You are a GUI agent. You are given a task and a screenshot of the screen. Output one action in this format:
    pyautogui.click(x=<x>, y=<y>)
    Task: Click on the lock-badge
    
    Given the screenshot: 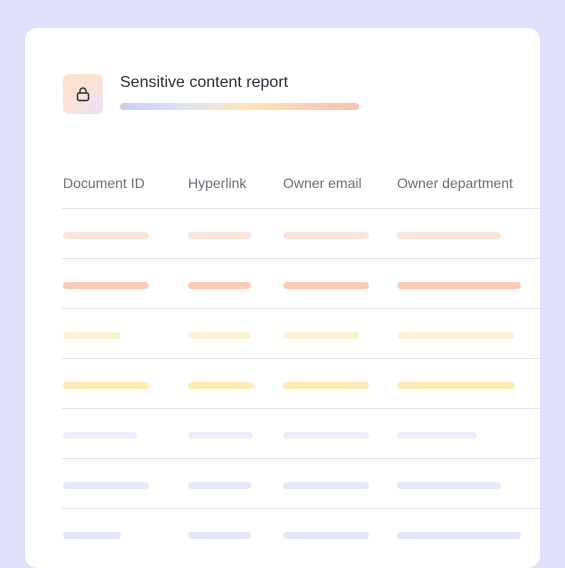 What is the action you would take?
    pyautogui.click(x=83, y=94)
    